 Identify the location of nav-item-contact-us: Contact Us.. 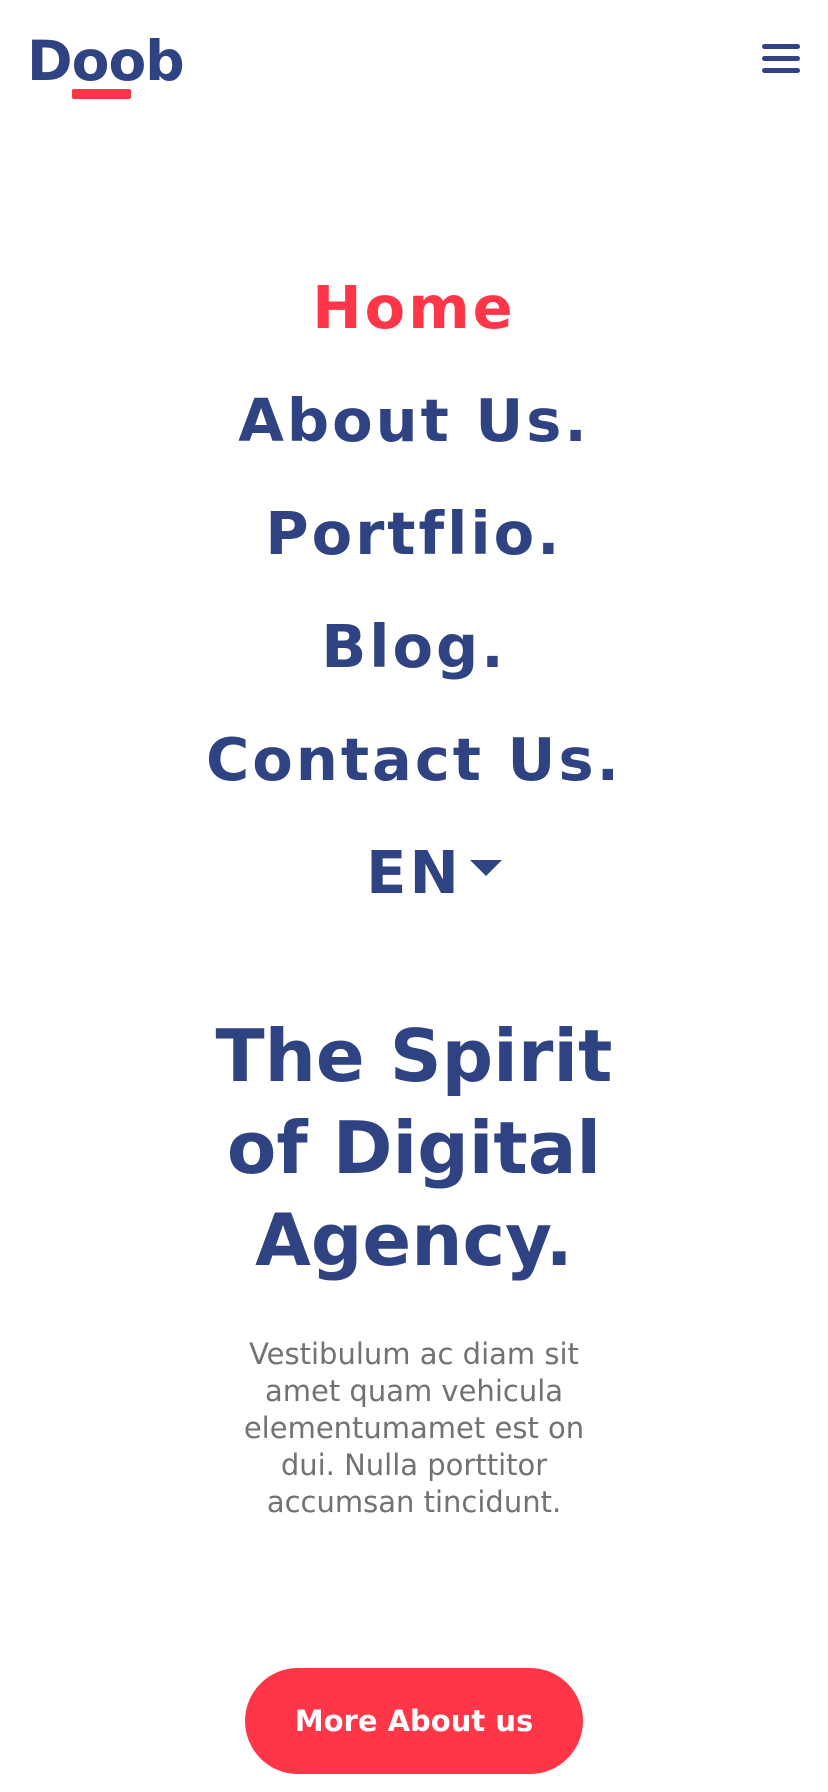
(414, 776).